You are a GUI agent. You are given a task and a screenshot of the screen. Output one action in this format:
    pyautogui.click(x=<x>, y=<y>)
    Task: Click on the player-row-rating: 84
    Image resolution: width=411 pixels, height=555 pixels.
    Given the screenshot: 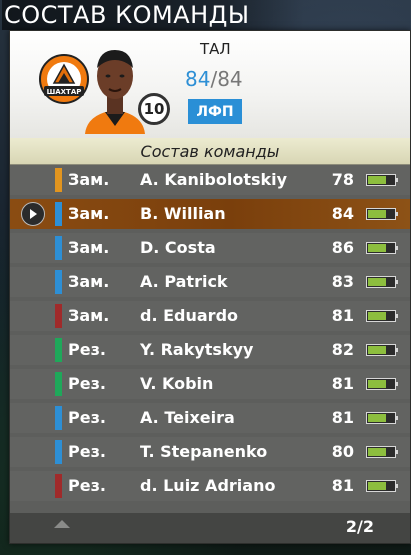 What is the action you would take?
    pyautogui.click(x=342, y=213)
    